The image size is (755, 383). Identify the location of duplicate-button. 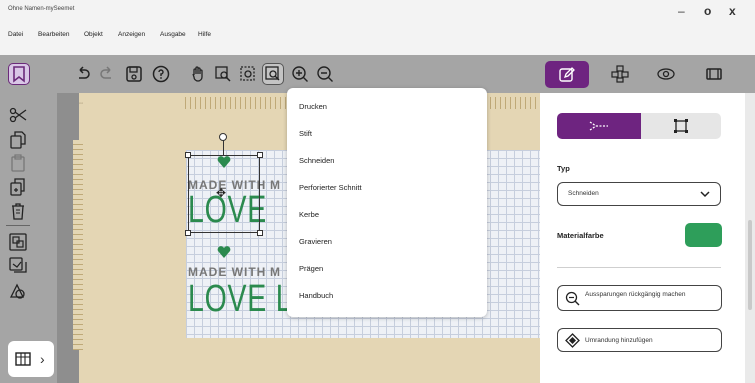
(18, 187).